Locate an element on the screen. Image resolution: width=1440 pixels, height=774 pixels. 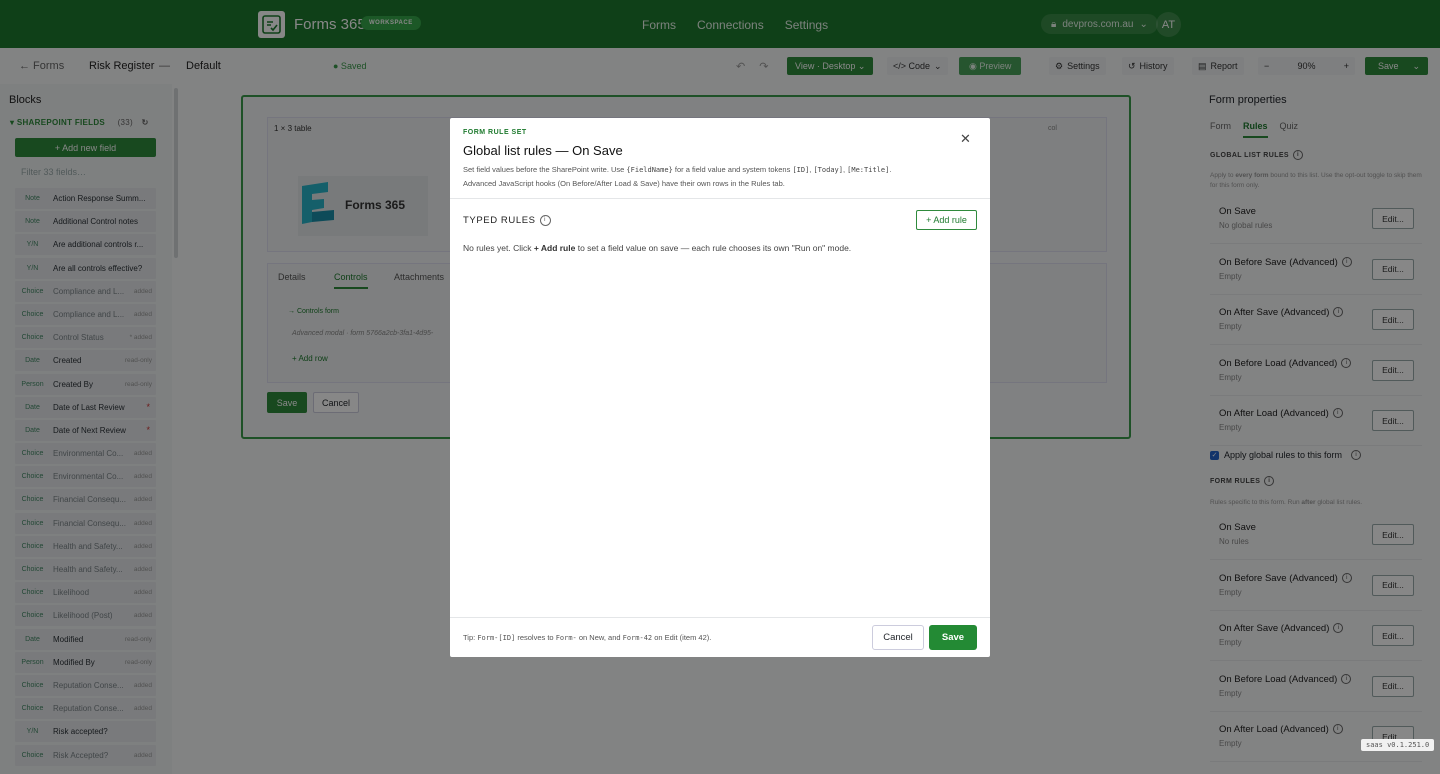
typed-rules-label: TYPED RULES is located at coordinates (499, 221).